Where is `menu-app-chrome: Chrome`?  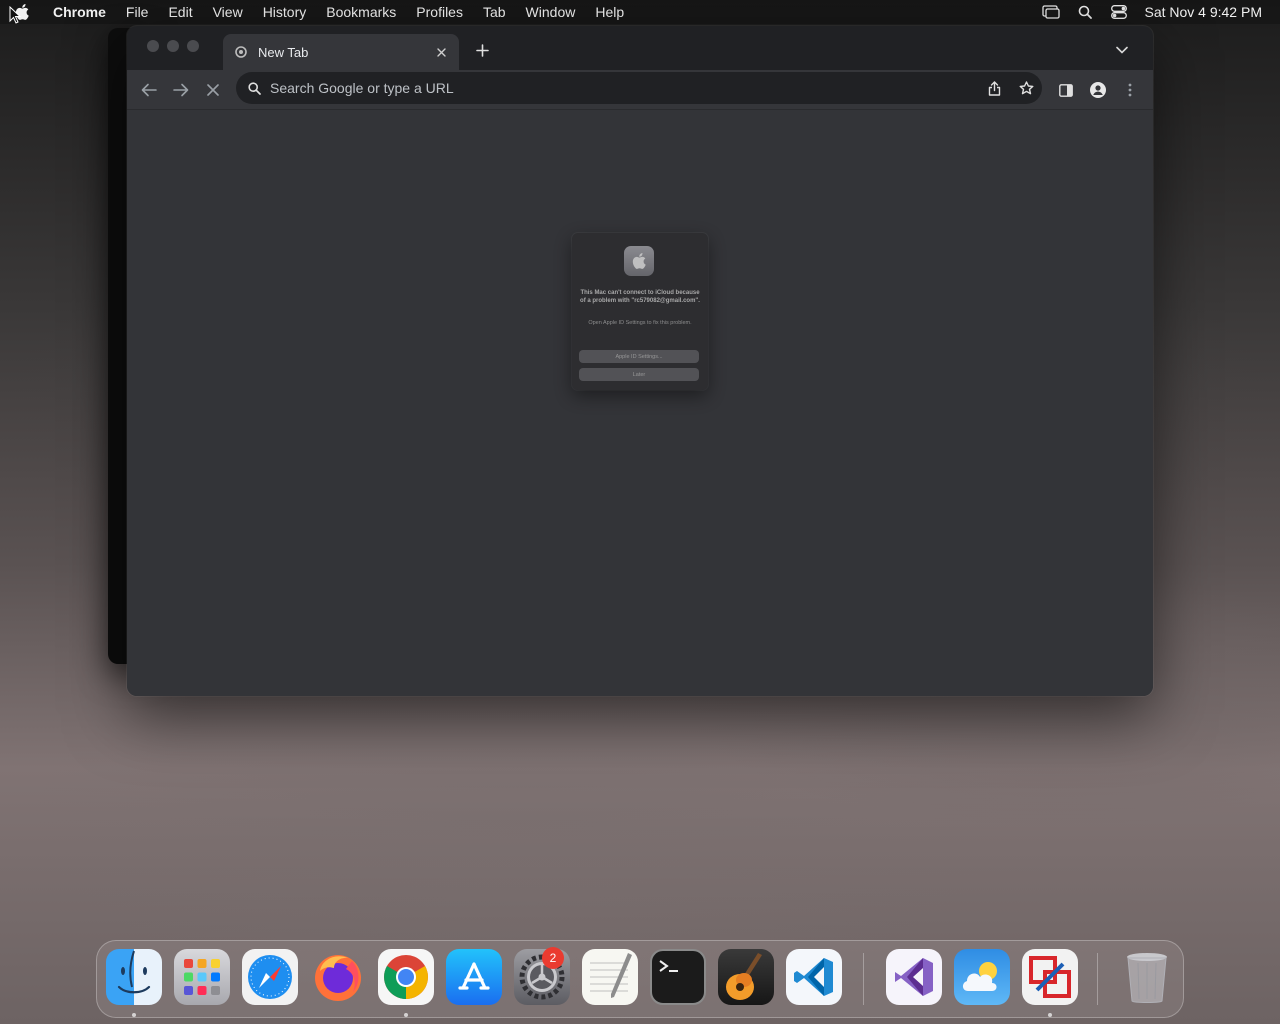
menu-app-chrome: Chrome is located at coordinates (80, 12).